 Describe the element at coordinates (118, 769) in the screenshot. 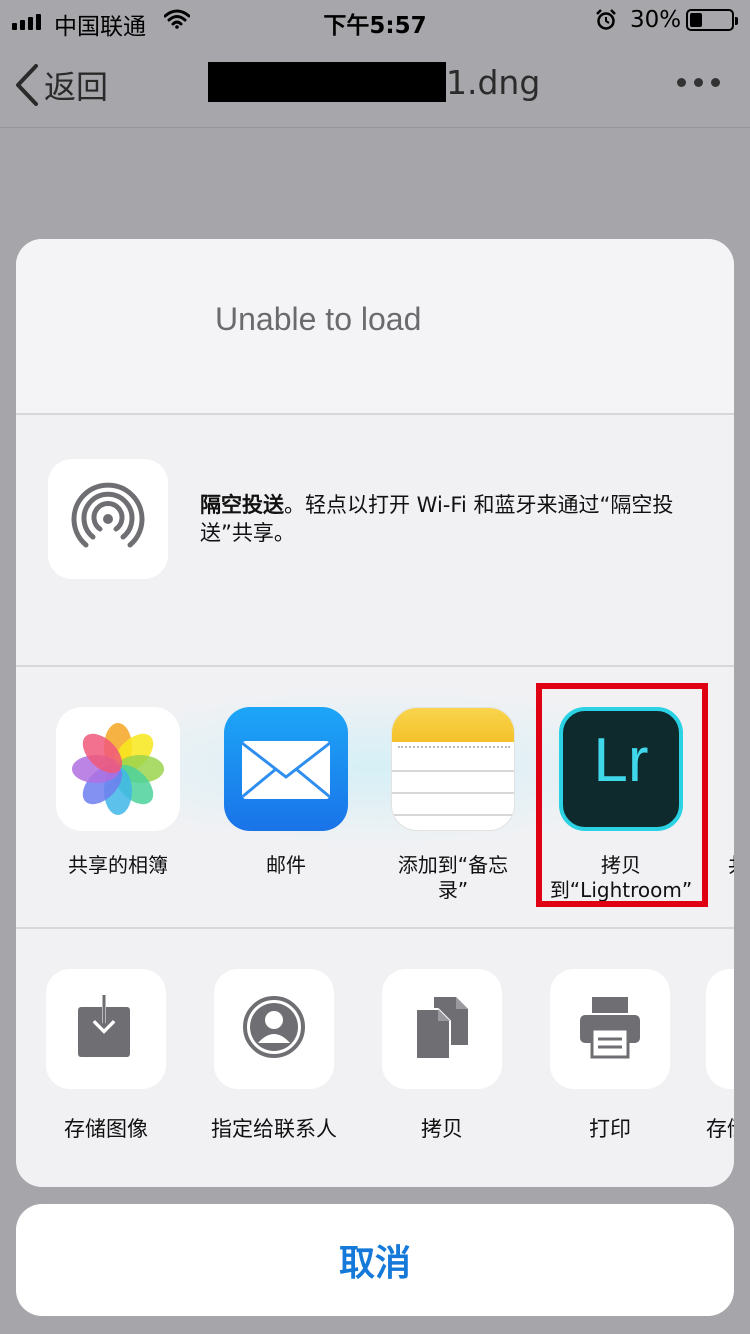

I see `photos-icon` at that location.